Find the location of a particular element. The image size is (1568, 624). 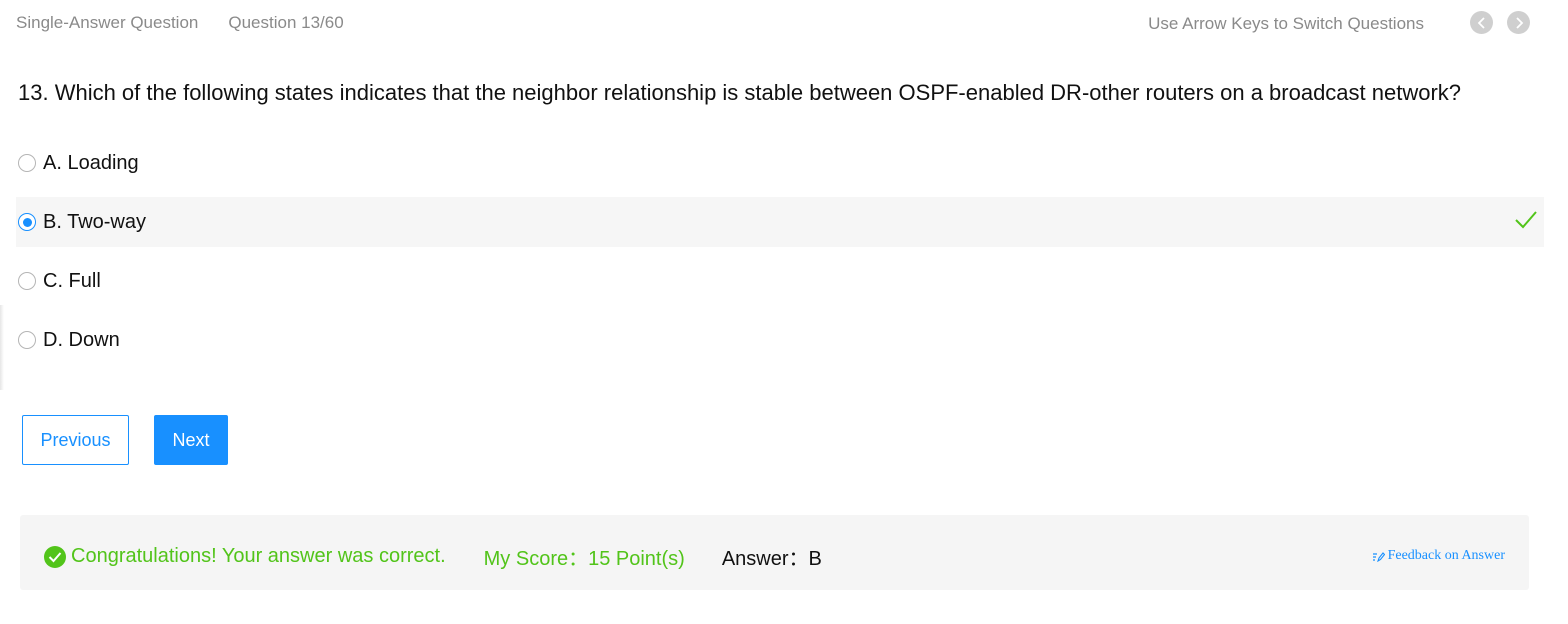

edit-icon is located at coordinates (1378, 556).